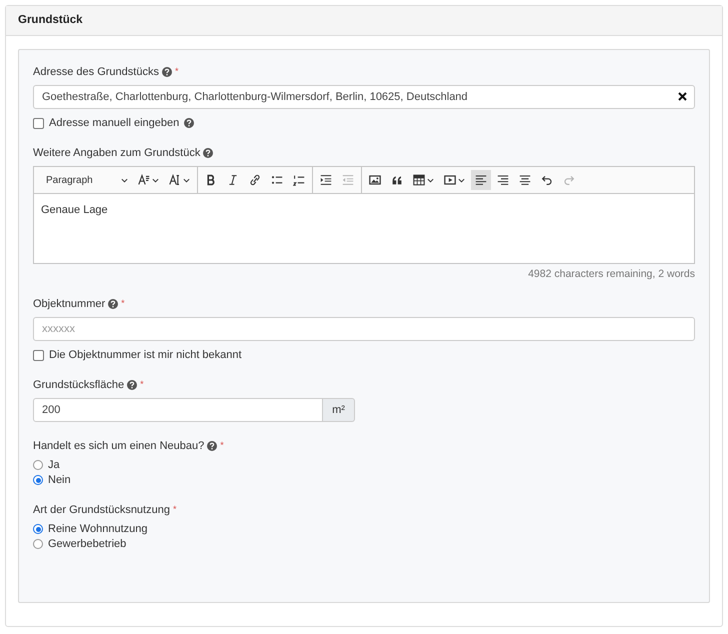 Image resolution: width=728 pixels, height=634 pixels. I want to click on clear-icon, so click(682, 96).